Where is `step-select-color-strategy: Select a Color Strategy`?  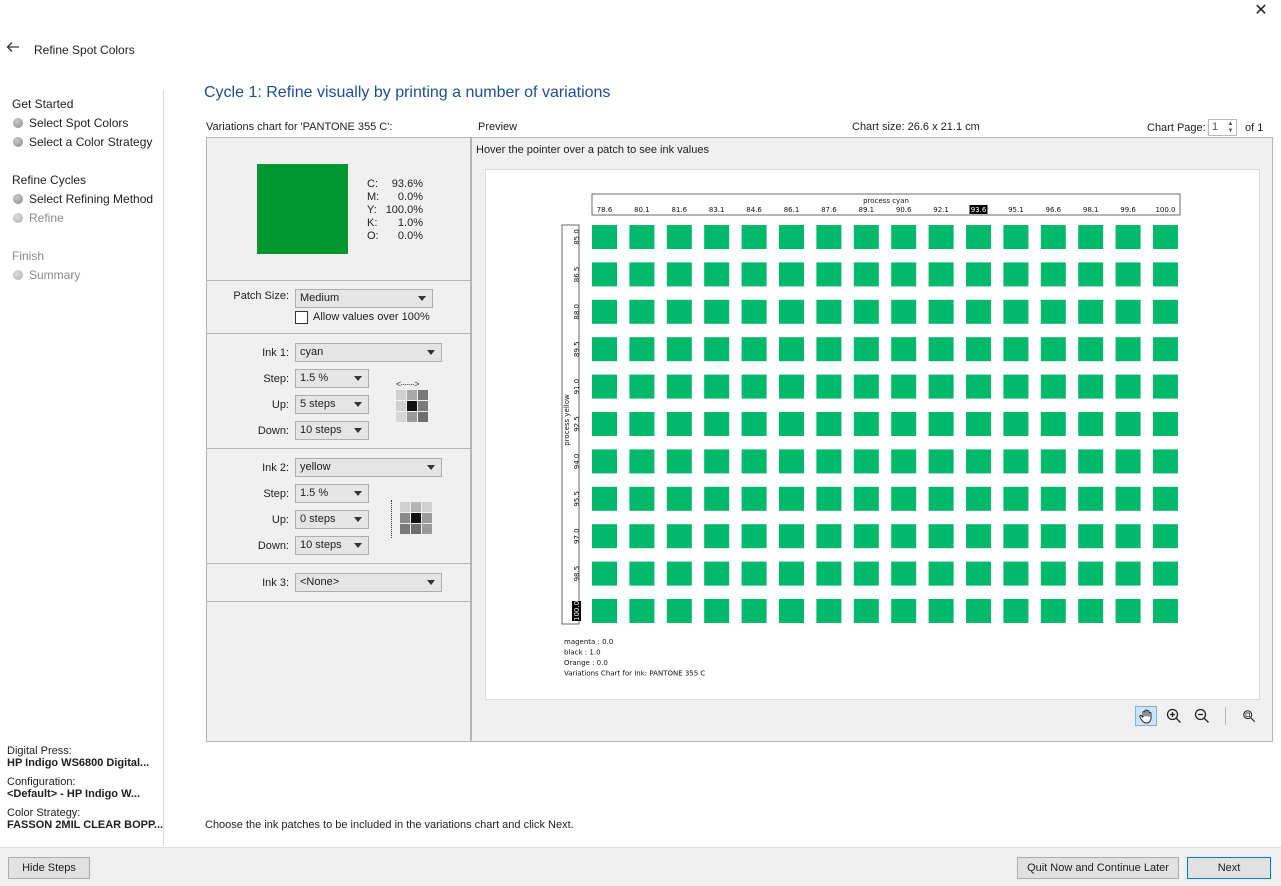 step-select-color-strategy: Select a Color Strategy is located at coordinates (82, 142).